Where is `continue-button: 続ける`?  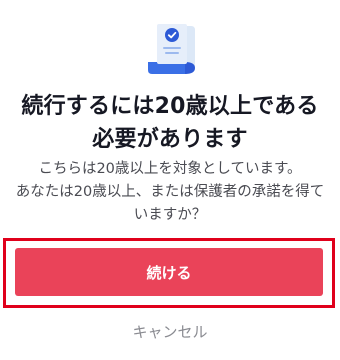 continue-button: 続ける is located at coordinates (169, 272).